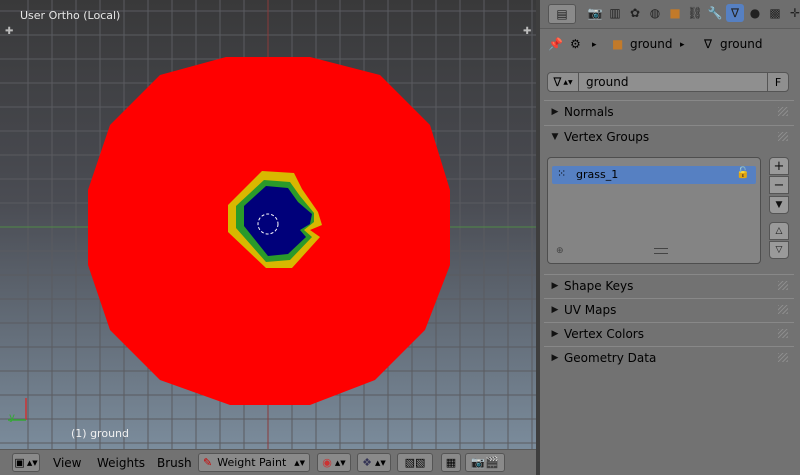 This screenshot has height=475, width=800. What do you see at coordinates (741, 44) in the screenshot?
I see `breadcrumb-mesh: ground` at bounding box center [741, 44].